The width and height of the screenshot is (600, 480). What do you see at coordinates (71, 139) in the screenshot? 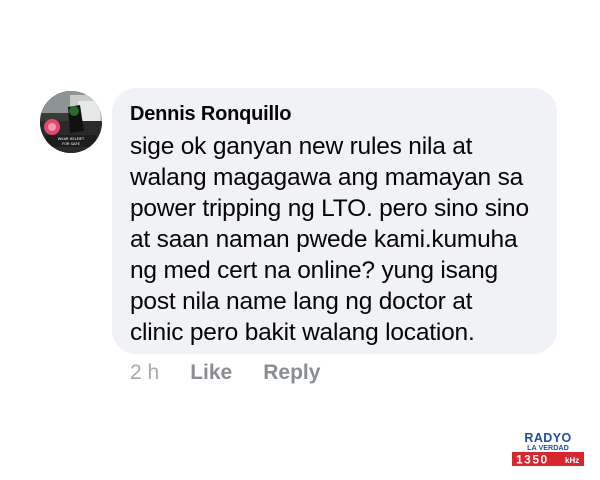
I see `avatar-caption: WEAR HELMET` at bounding box center [71, 139].